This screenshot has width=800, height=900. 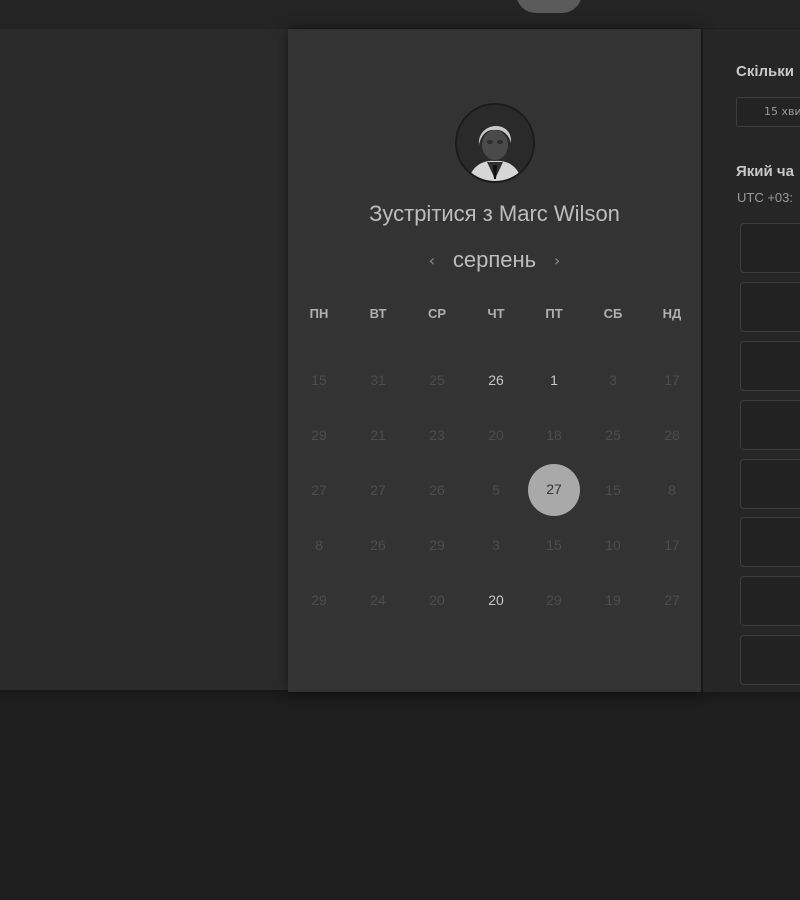 What do you see at coordinates (495, 143) in the screenshot?
I see `avatar-icon` at bounding box center [495, 143].